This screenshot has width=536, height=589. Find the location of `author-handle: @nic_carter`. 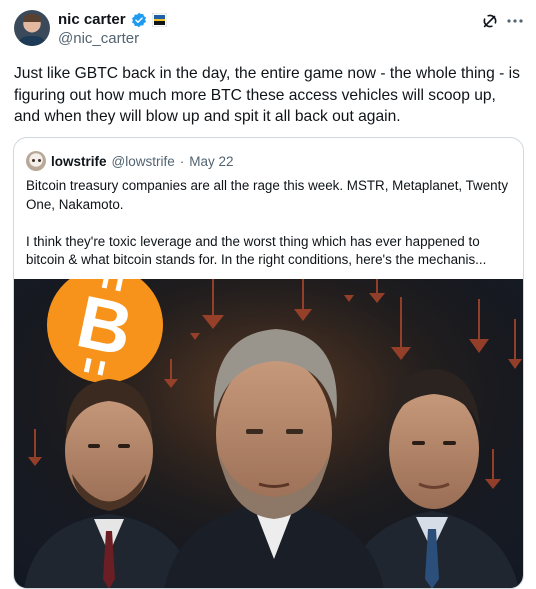

author-handle: @nic_carter is located at coordinates (98, 38).